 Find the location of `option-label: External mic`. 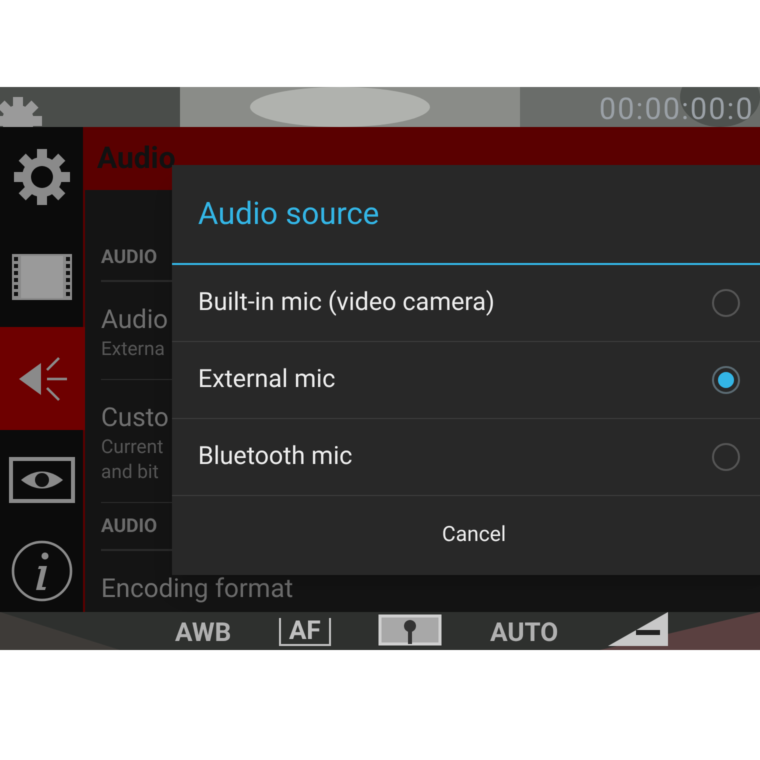

option-label: External mic is located at coordinates (267, 380).